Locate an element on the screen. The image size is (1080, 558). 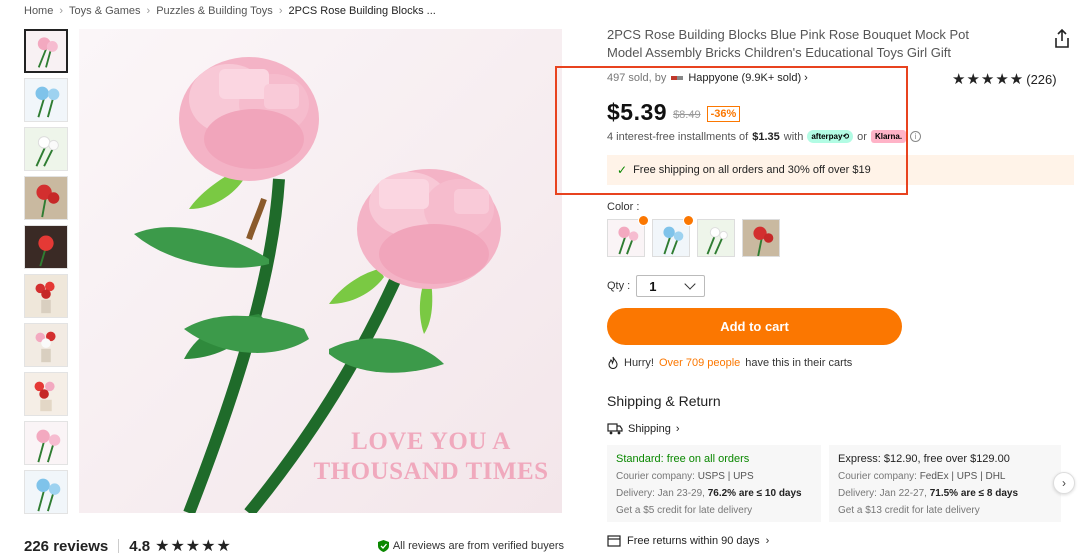
image-caption-line1: LOVE YOU A is located at coordinates (431, 441).